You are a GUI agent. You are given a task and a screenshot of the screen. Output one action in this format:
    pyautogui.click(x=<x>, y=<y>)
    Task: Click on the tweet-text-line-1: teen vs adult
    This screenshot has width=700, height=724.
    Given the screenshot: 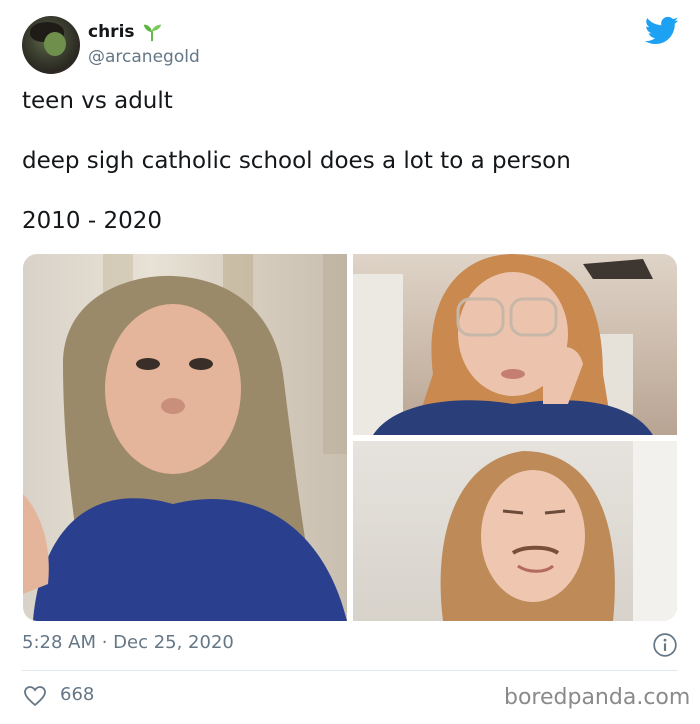 What is the action you would take?
    pyautogui.click(x=97, y=101)
    